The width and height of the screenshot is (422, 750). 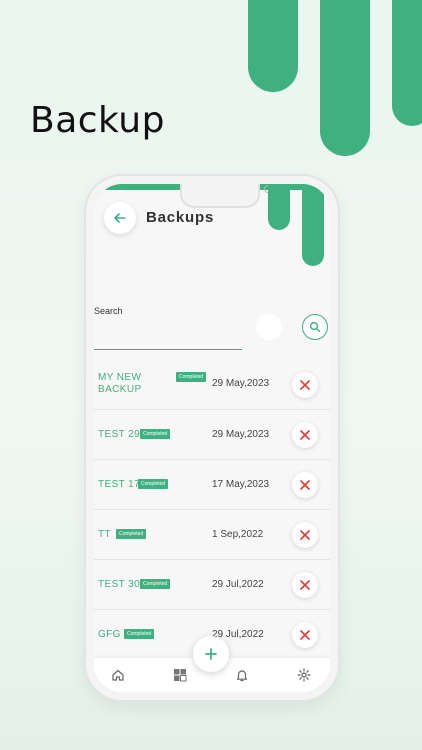 I want to click on search-label: Search, so click(x=108, y=311).